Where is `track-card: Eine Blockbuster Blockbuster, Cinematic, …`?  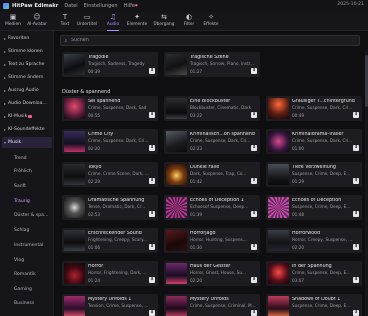
track-card: Eine Blockbuster Blockbuster, Cinematic, … is located at coordinates (212, 108).